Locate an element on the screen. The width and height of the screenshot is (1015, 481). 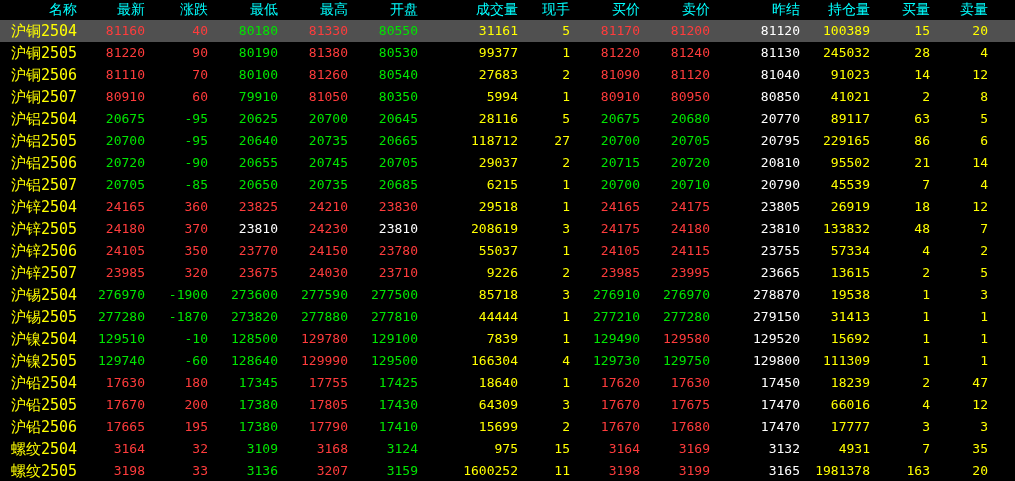
table-cell-text: 208619 is located at coordinates (494, 229).